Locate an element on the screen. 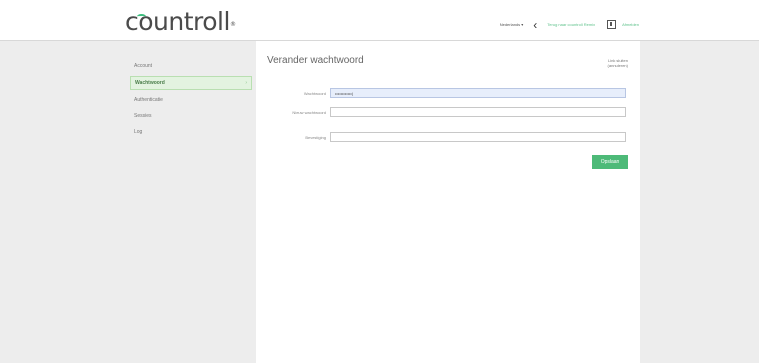 This screenshot has height=363, width=759. logo-text: countroll is located at coordinates (177, 21).